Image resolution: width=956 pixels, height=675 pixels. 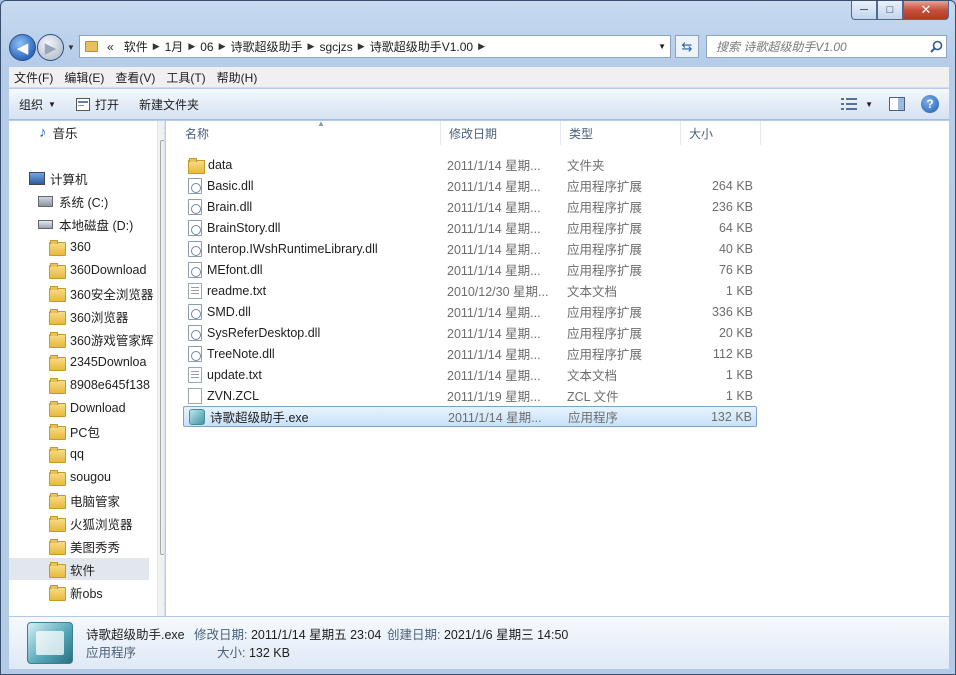 What do you see at coordinates (857, 104) in the screenshot?
I see `change-view-button: ▼` at bounding box center [857, 104].